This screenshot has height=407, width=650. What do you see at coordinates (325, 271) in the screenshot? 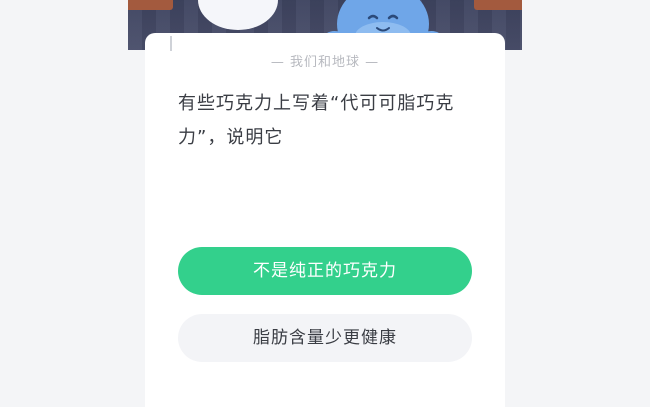
I see `answer-option-1: 不是纯正的巧克力` at bounding box center [325, 271].